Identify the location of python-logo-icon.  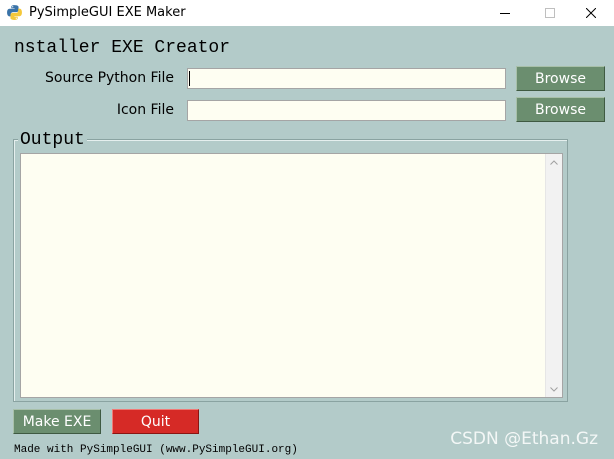
(14, 12).